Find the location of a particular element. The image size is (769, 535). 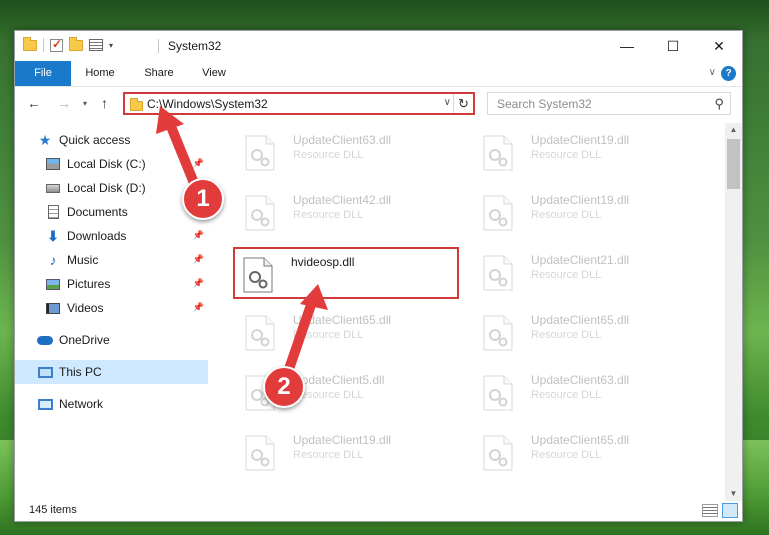

help-icon: ? is located at coordinates (728, 73).